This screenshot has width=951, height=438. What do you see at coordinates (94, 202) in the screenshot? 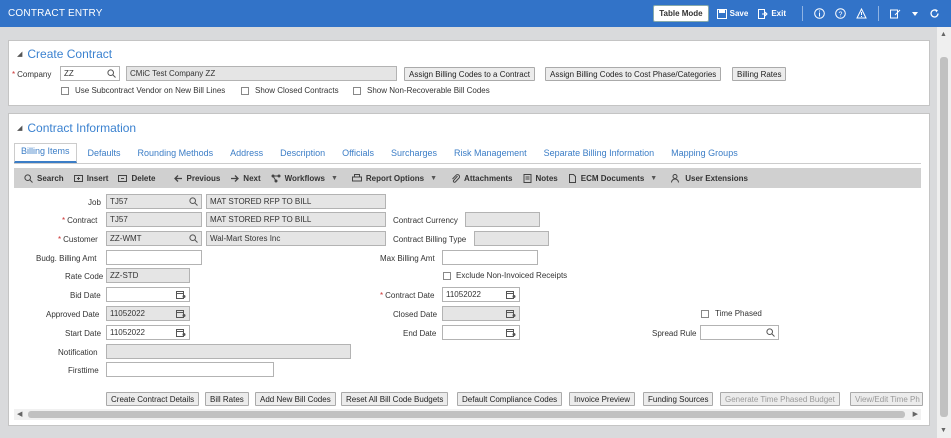
I see `job-label: Job` at bounding box center [94, 202].